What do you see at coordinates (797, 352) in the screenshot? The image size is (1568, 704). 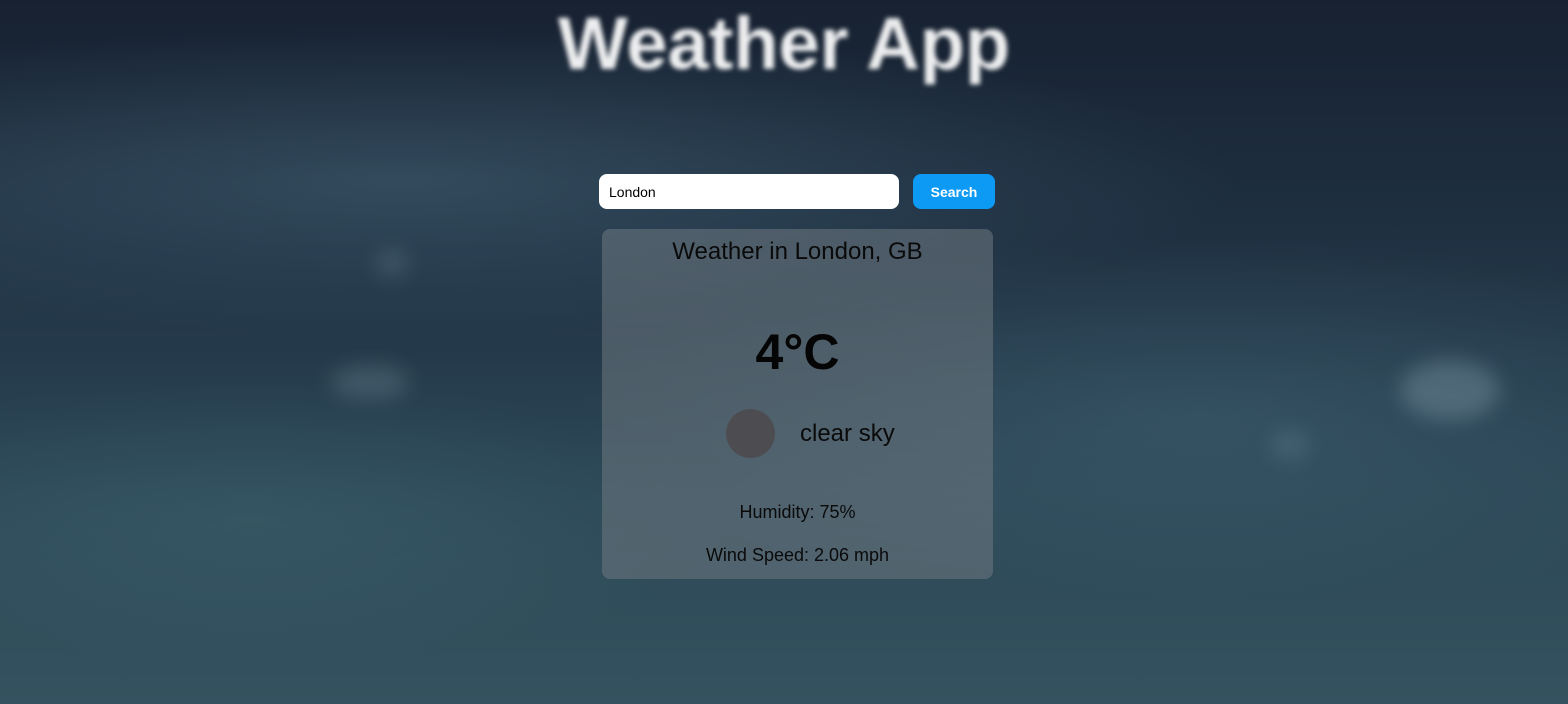 I see `temperature-value: 4°C` at bounding box center [797, 352].